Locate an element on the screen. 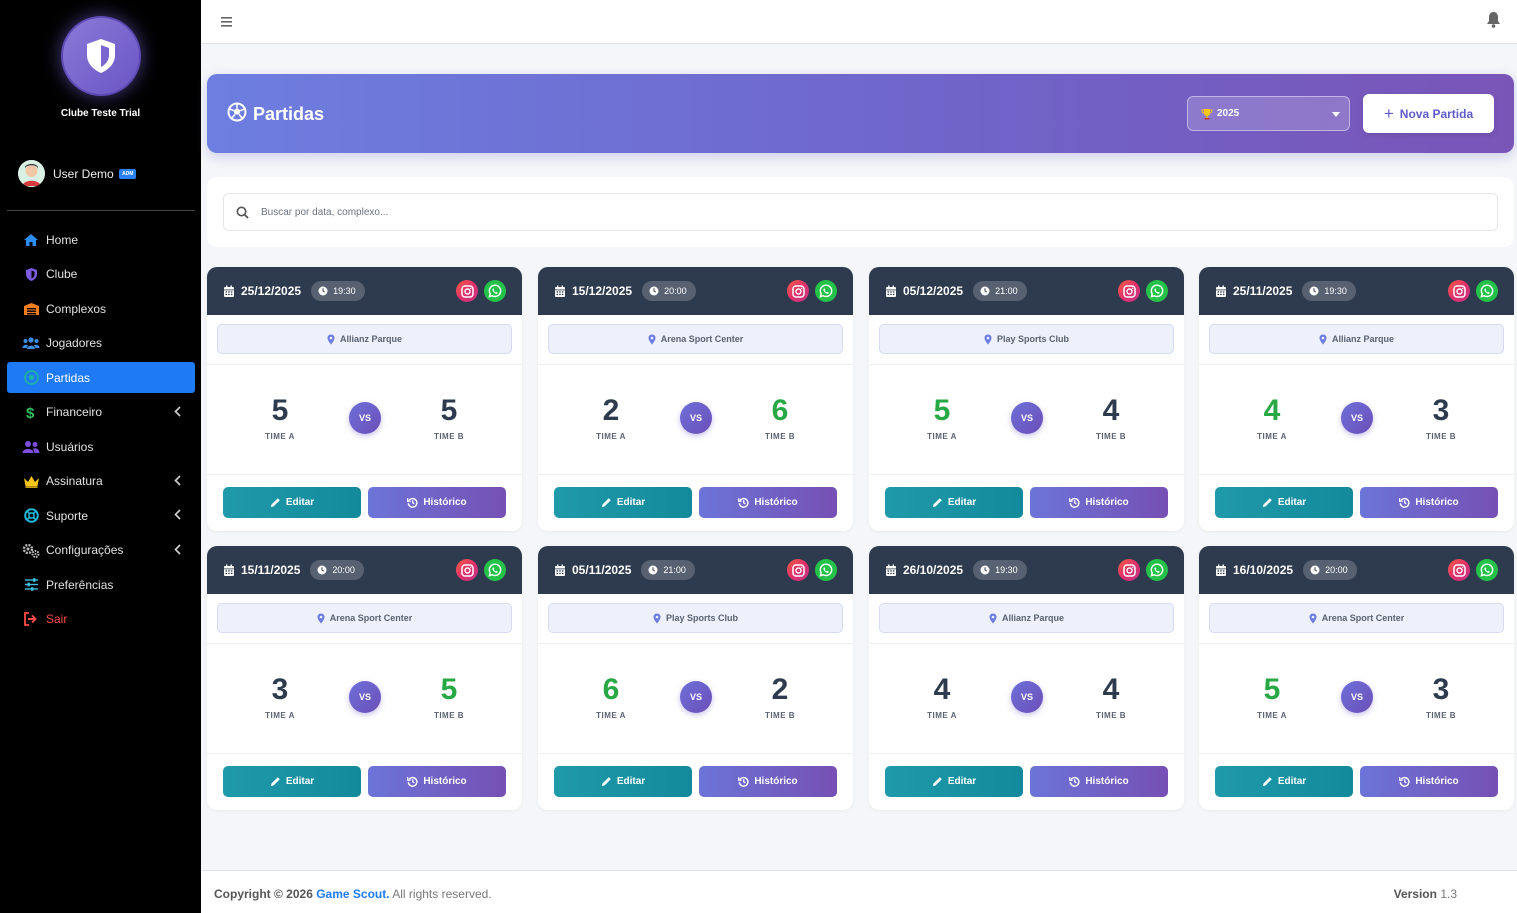 This screenshot has height=913, width=1517. share-buttons is located at coordinates (1470, 570).